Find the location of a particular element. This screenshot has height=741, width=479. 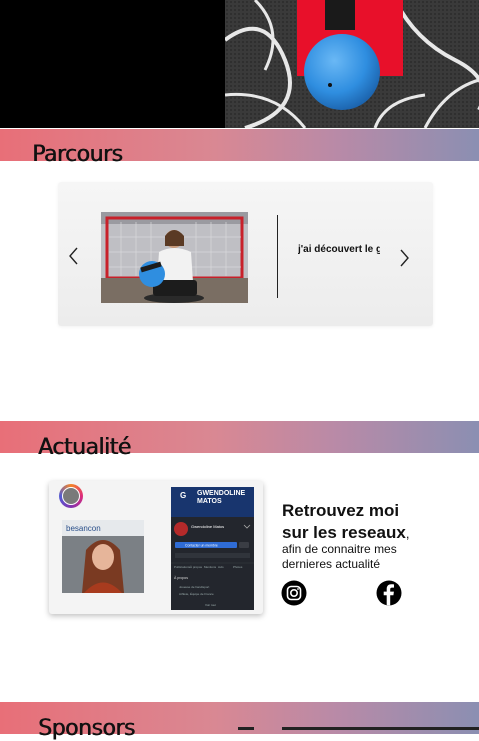

fb-row: À propos is located at coordinates (181, 578).